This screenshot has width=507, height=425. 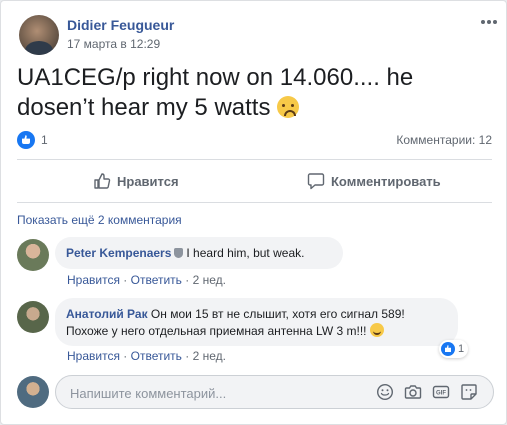 I want to click on comments-count: Комментарии: 12, so click(x=444, y=140).